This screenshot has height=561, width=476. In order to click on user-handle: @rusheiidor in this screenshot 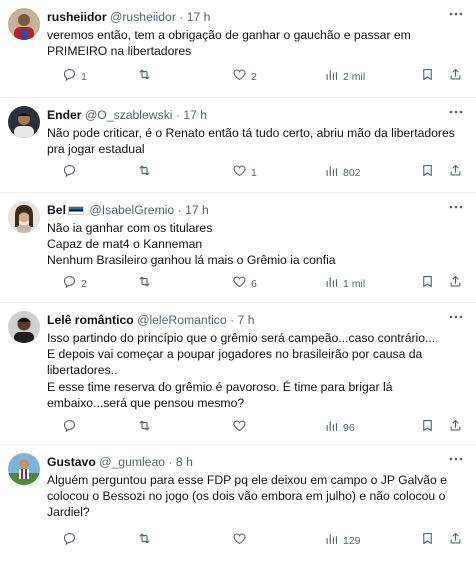, I will do `click(143, 17)`.